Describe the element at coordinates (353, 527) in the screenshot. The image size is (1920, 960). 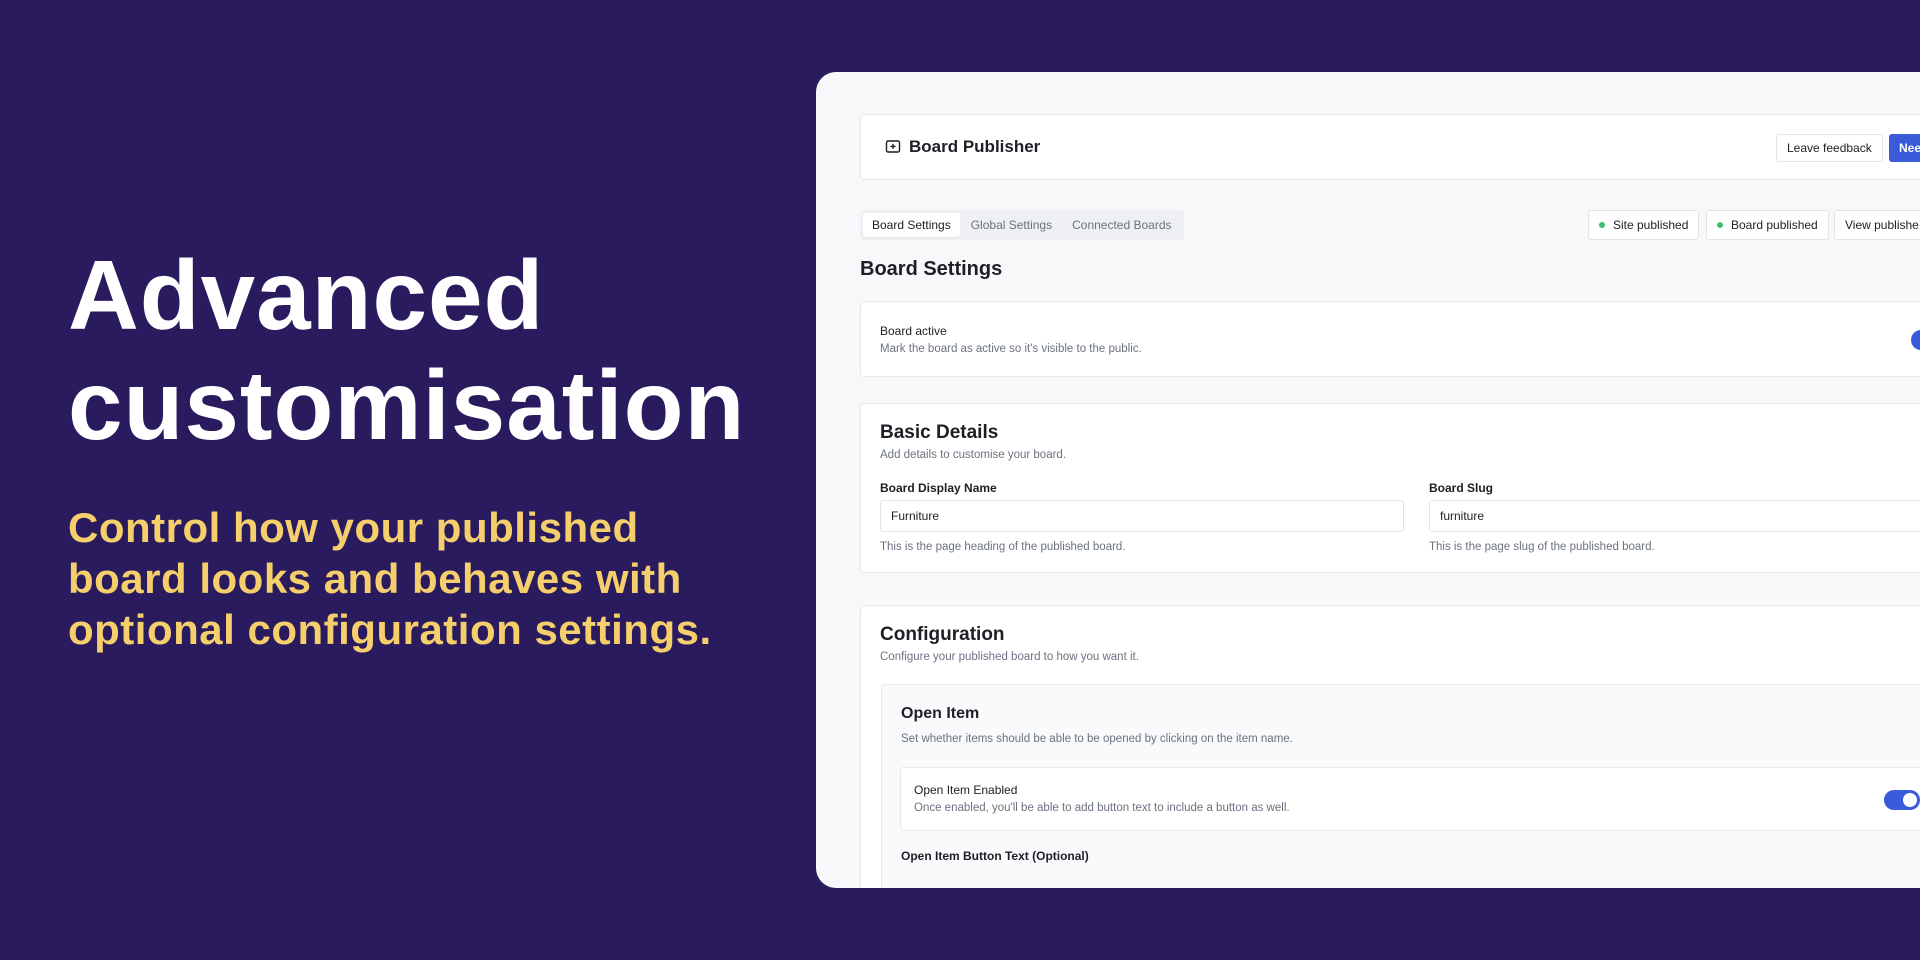
I see `hero-subtitle-line1: Control how your published` at that location.